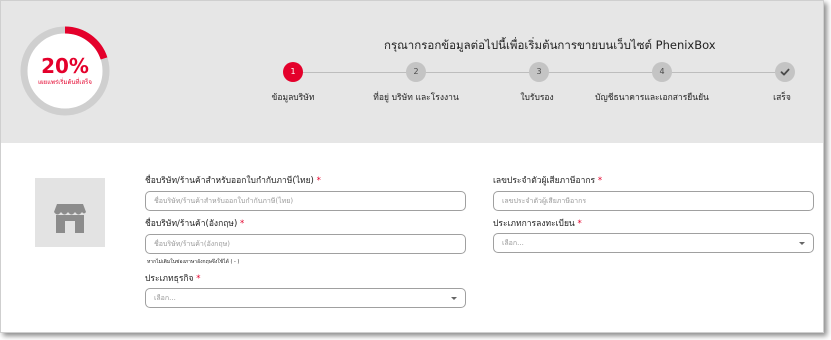 This screenshot has height=340, width=831. I want to click on company-logo-upload, so click(70, 212).